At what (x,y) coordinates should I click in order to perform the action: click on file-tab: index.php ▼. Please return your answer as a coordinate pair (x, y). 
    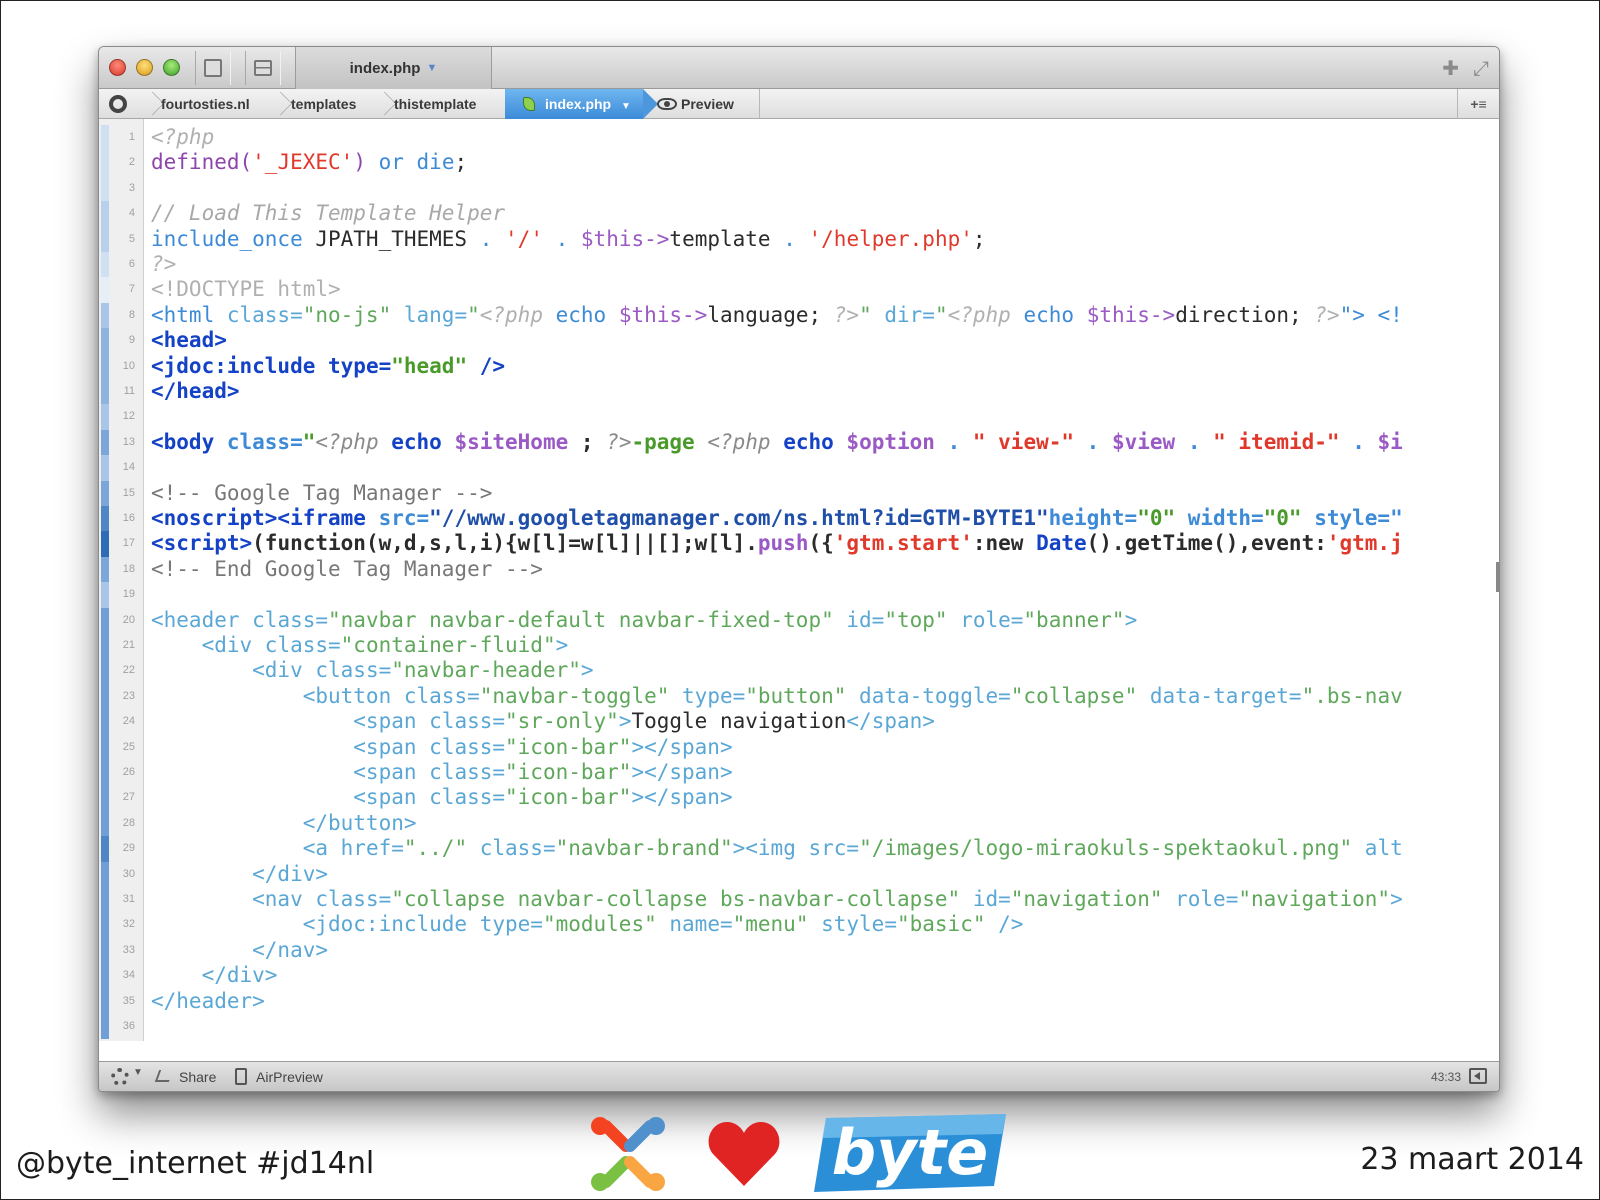
    Looking at the image, I should click on (393, 68).